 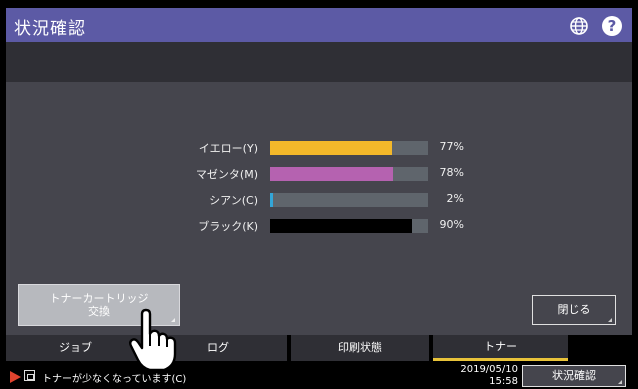 What do you see at coordinates (29, 375) in the screenshot?
I see `printer-icon` at bounding box center [29, 375].